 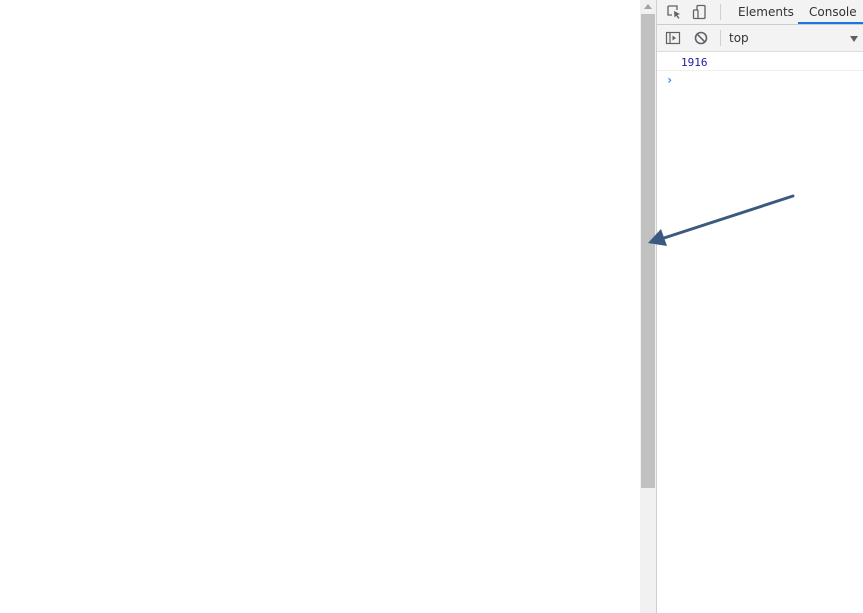 What do you see at coordinates (700, 12) in the screenshot?
I see `device-toolbar-icon` at bounding box center [700, 12].